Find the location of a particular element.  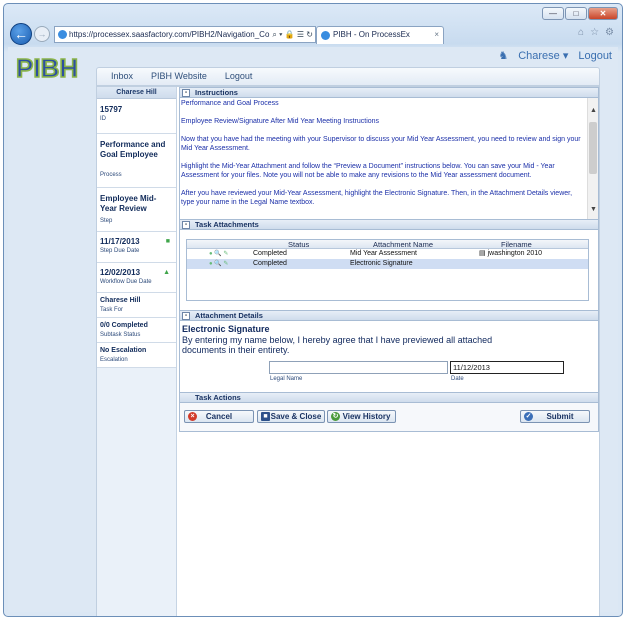

sidebar-item-process: Performance and Goal Employee Process is located at coordinates (136, 161).